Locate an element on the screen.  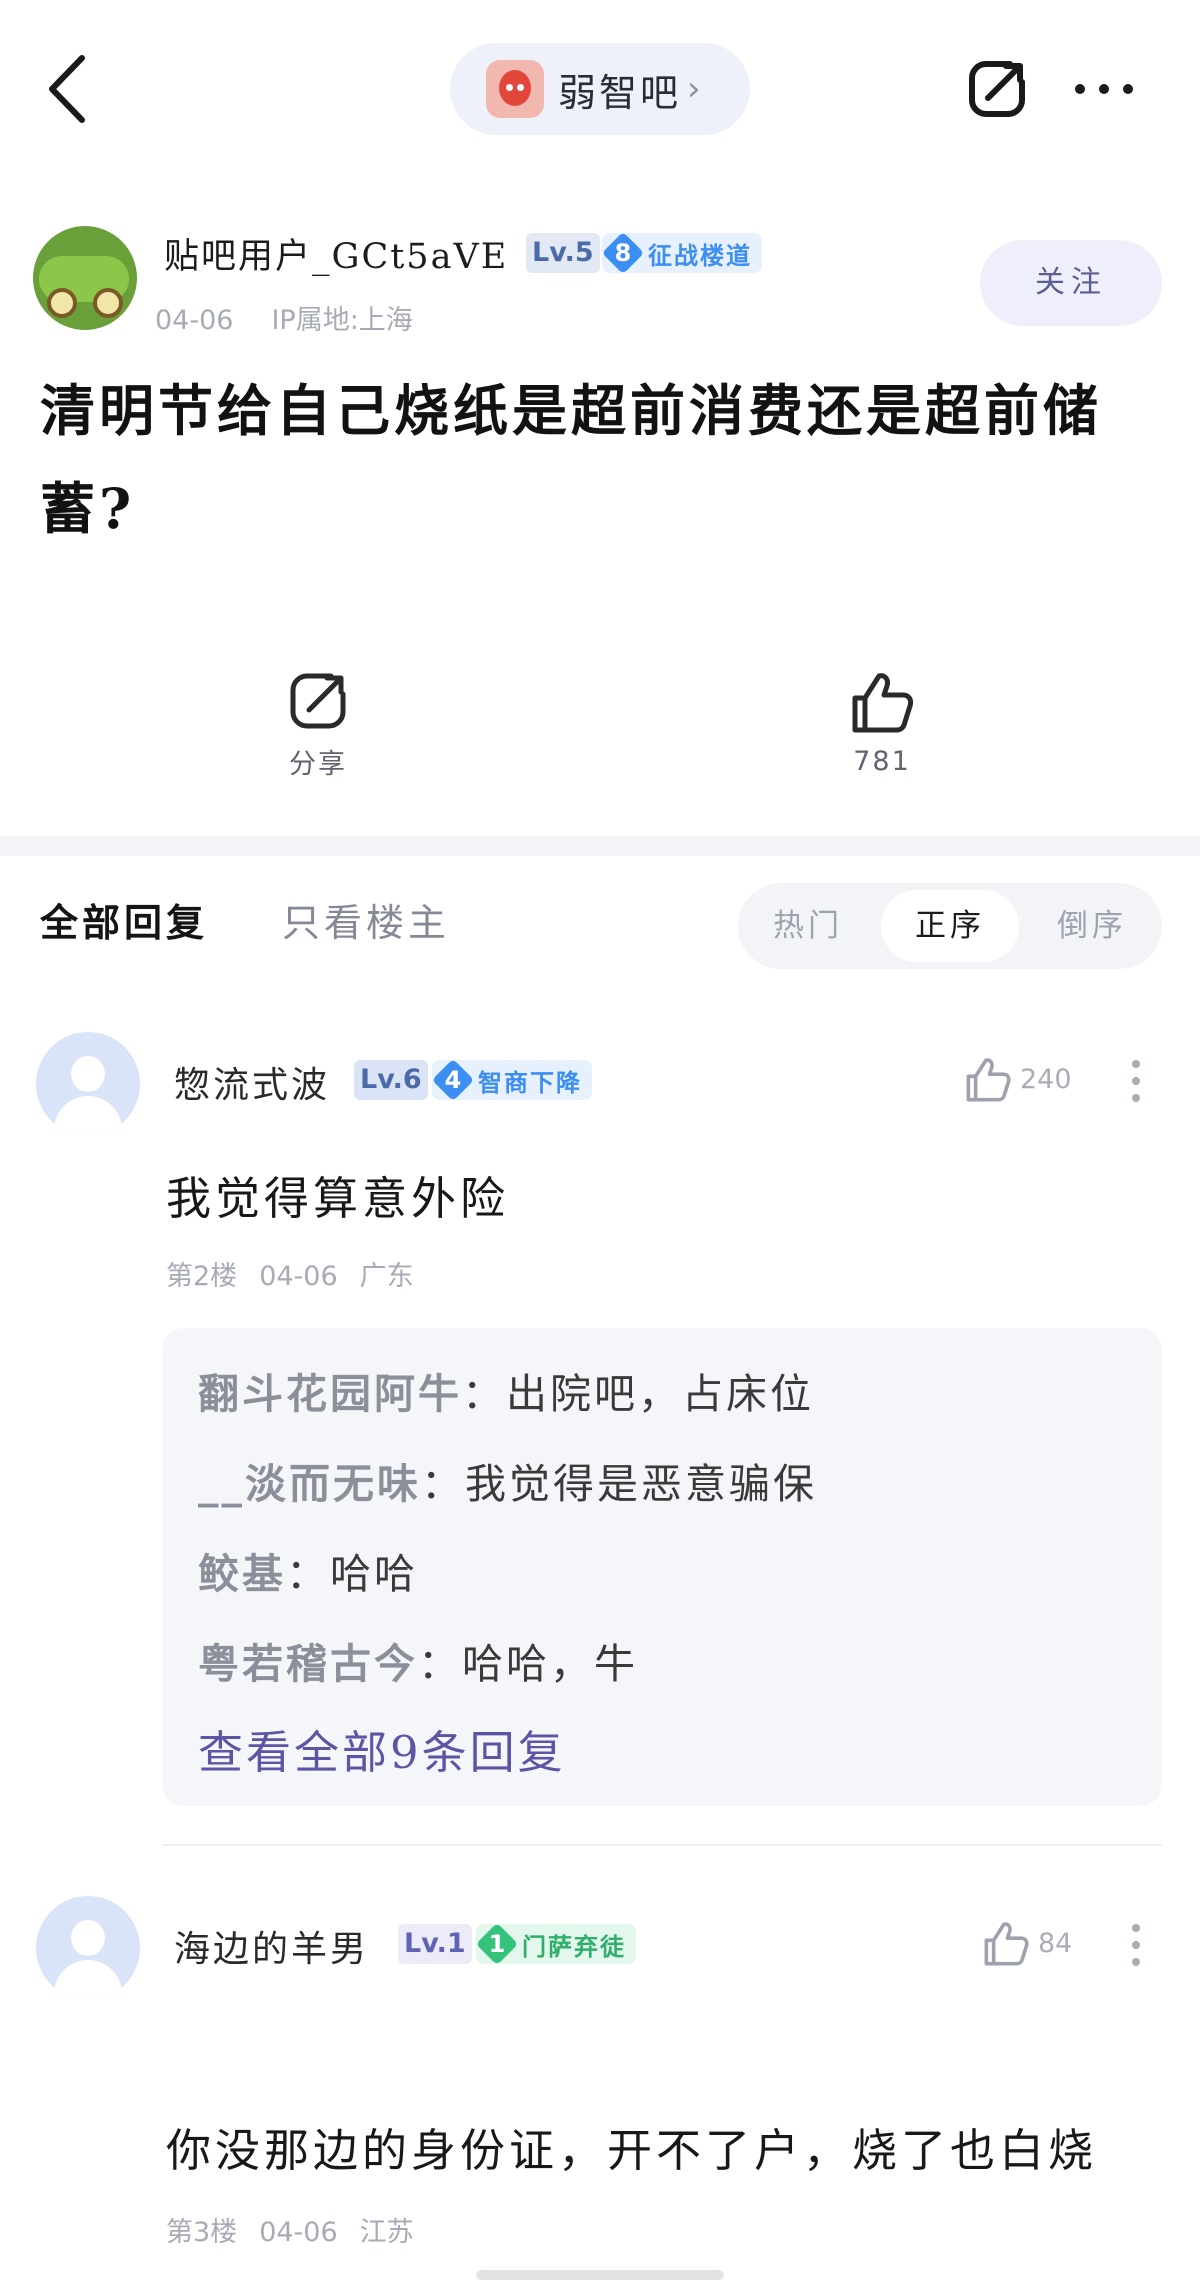
honor-badge: 8 征战楼道 is located at coordinates (681, 253).